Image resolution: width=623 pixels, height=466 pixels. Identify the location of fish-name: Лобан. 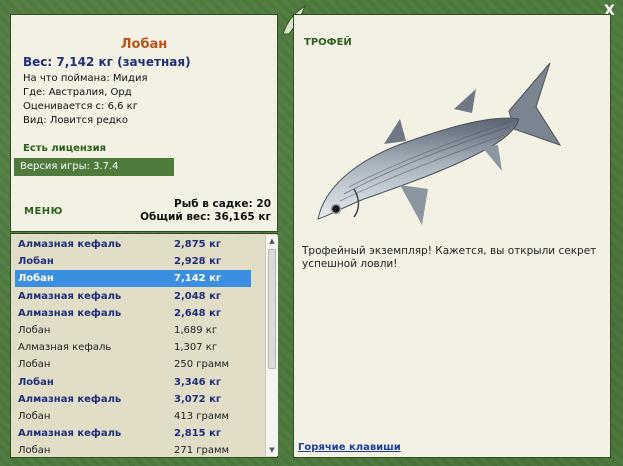
(144, 44).